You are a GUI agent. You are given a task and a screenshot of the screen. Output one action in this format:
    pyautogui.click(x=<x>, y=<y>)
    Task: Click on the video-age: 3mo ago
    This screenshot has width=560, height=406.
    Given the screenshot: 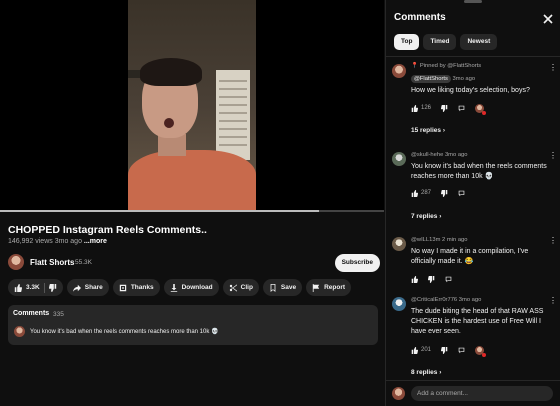 What is the action you would take?
    pyautogui.click(x=68, y=241)
    